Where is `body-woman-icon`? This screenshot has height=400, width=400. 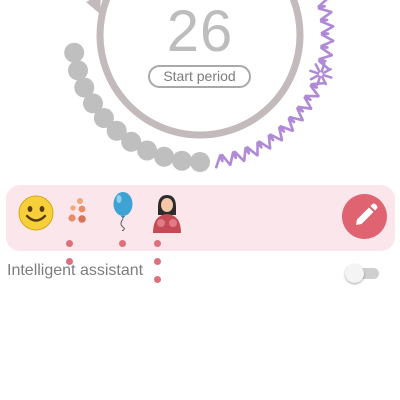 body-woman-icon is located at coordinates (167, 214).